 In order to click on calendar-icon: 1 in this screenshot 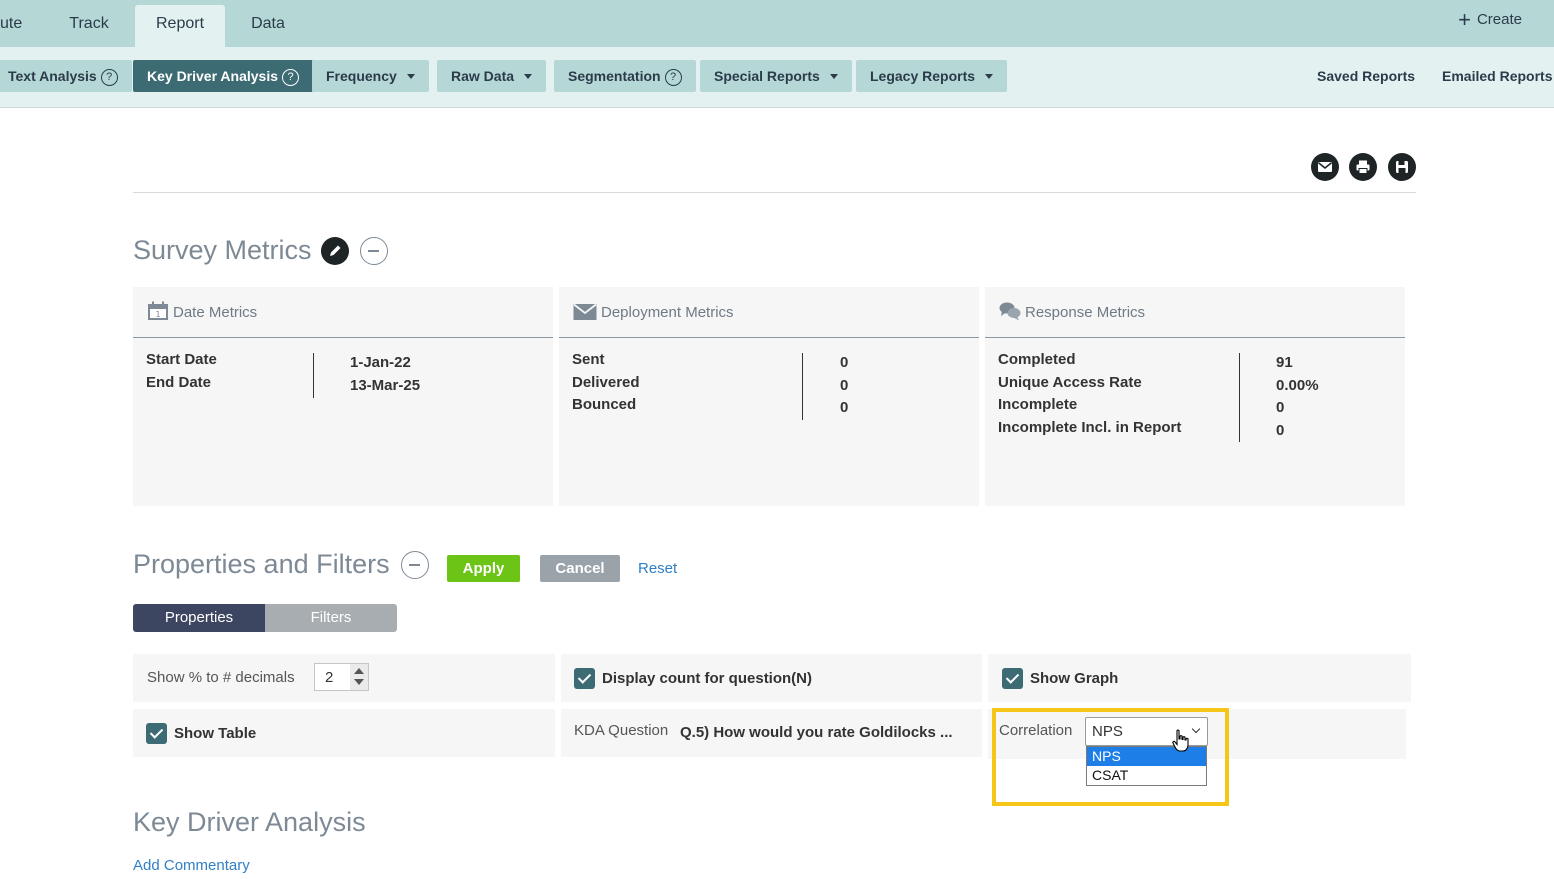, I will do `click(158, 316)`.